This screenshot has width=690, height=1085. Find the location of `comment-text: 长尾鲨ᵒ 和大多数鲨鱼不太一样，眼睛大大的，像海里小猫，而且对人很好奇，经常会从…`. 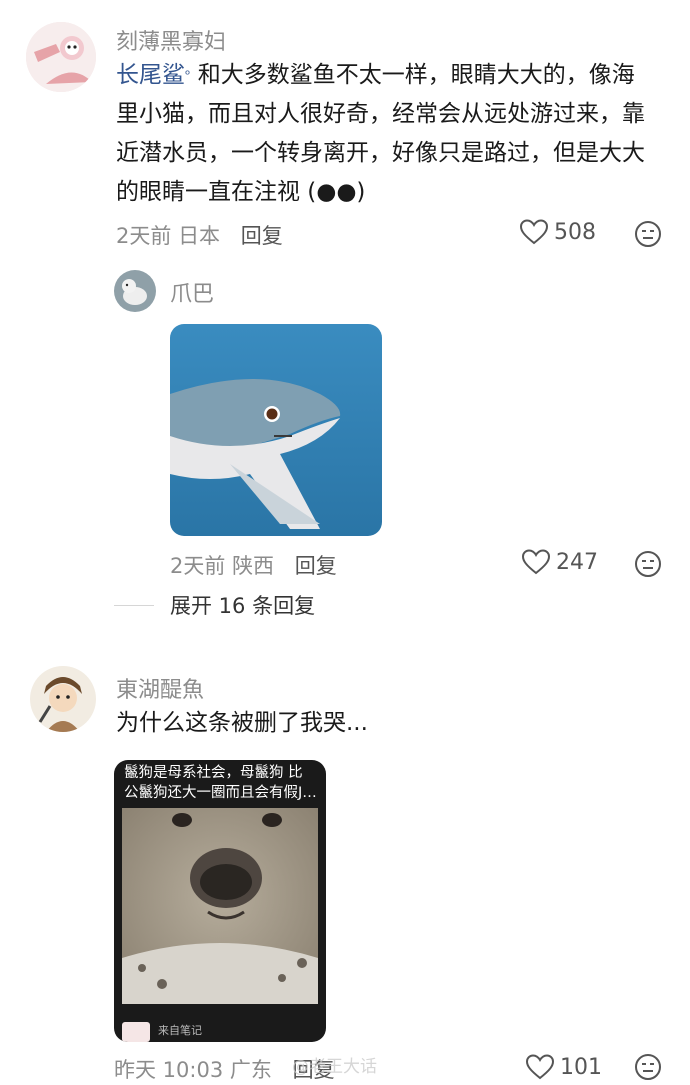

comment-text: 长尾鲨ᵒ 和大多数鲨鱼不太一样，眼睛大大的，像海里小猫，而且对人很好奇，经常会从… is located at coordinates (386, 134).